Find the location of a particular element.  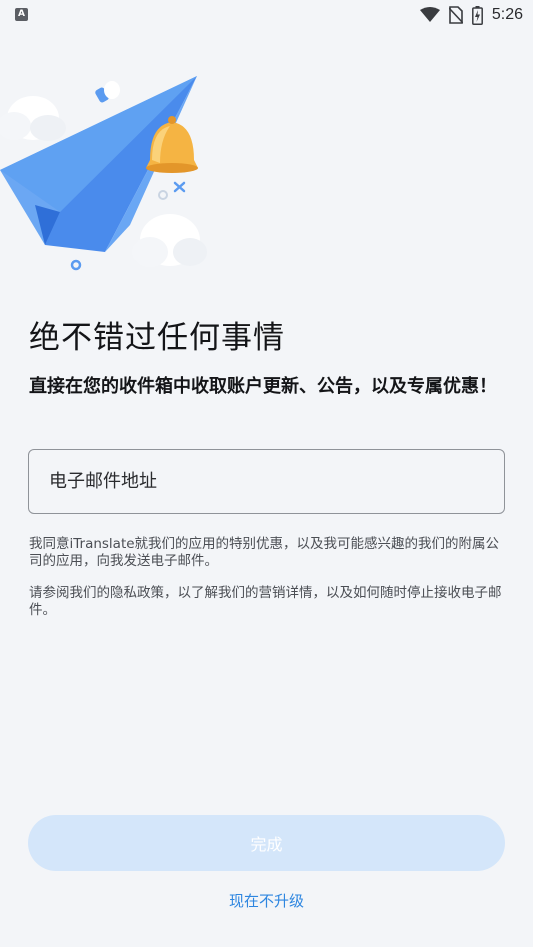

app-notification-icon: A is located at coordinates (21, 14).